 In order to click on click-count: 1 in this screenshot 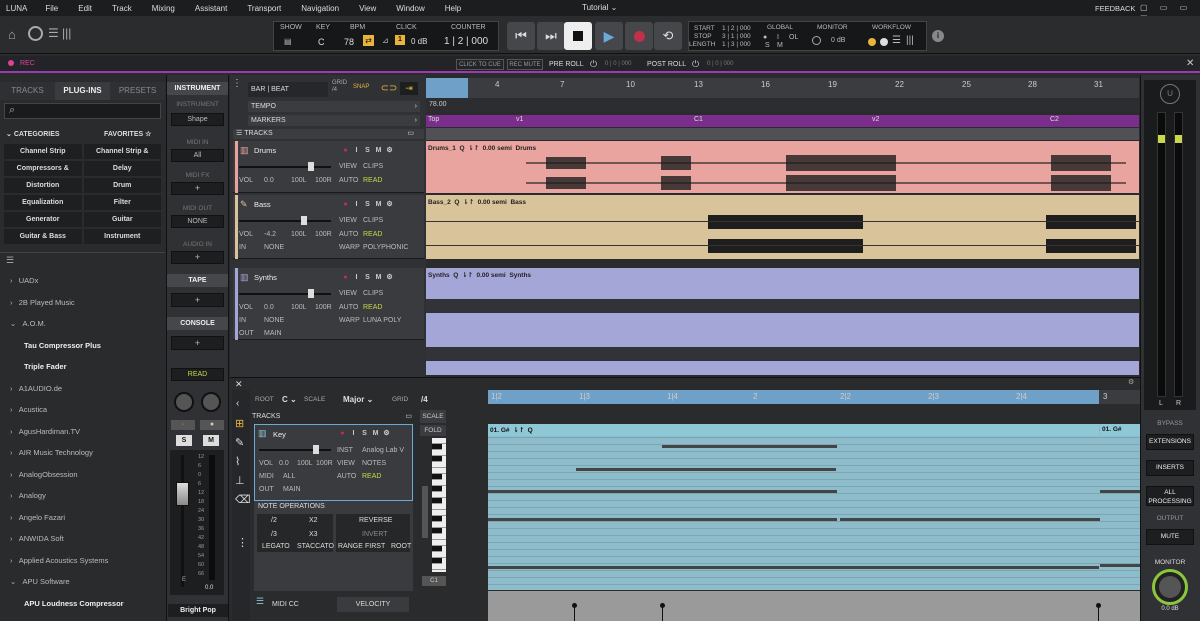, I will do `click(400, 40)`.